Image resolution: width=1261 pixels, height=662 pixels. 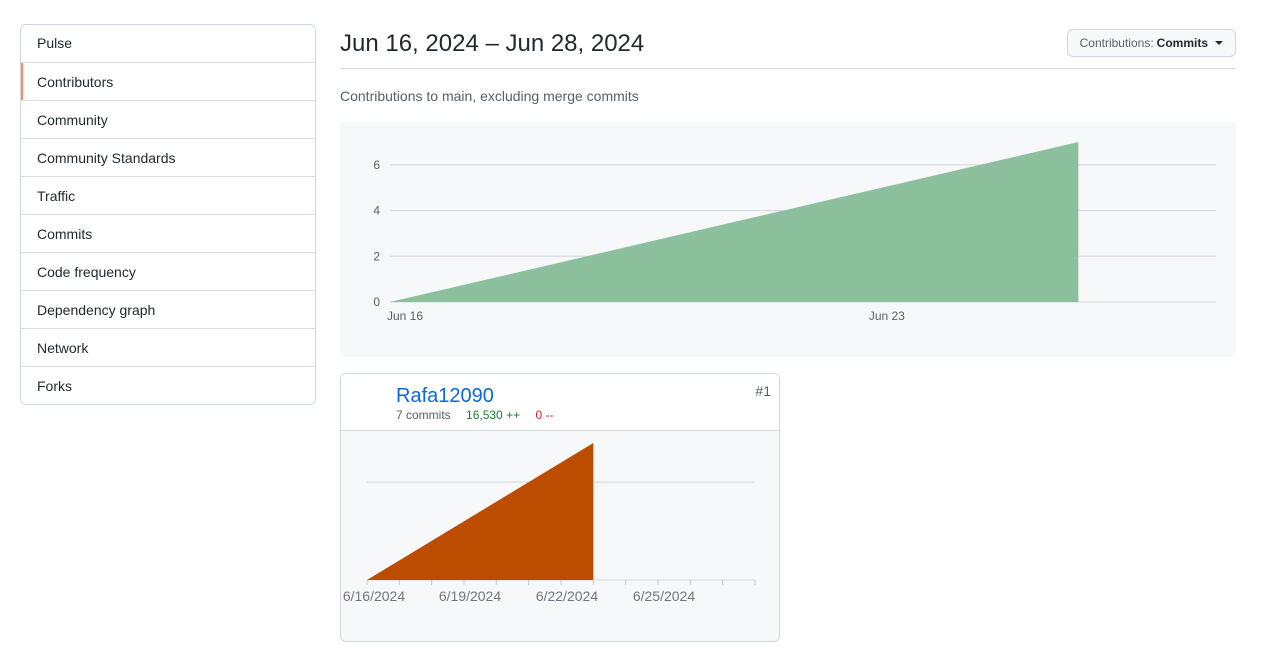 What do you see at coordinates (445, 396) in the screenshot?
I see `contributor-name-link: Rafa12090` at bounding box center [445, 396].